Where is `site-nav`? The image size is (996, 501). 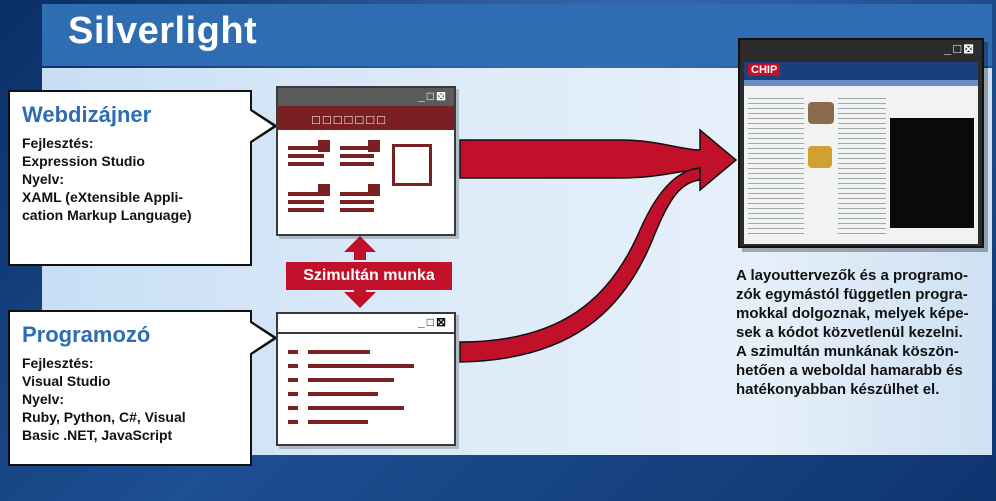
site-nav is located at coordinates (861, 83).